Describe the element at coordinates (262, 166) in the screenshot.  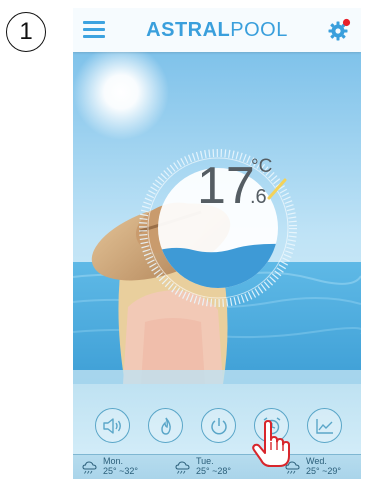
I see `temperature-unit: °C` at that location.